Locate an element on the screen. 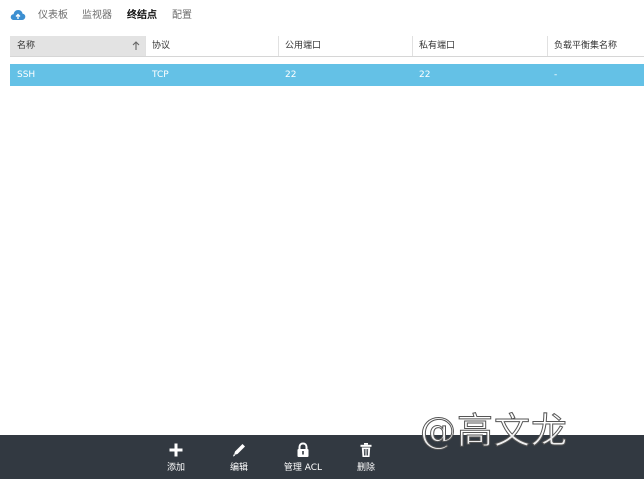 The width and height of the screenshot is (644, 479). cell-public-port: 22 is located at coordinates (291, 75).